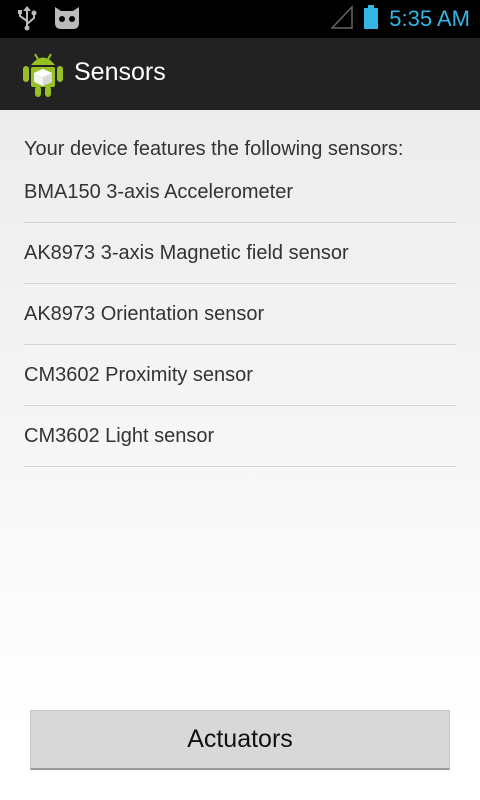 The width and height of the screenshot is (480, 800). I want to click on cyanogen-icon, so click(67, 20).